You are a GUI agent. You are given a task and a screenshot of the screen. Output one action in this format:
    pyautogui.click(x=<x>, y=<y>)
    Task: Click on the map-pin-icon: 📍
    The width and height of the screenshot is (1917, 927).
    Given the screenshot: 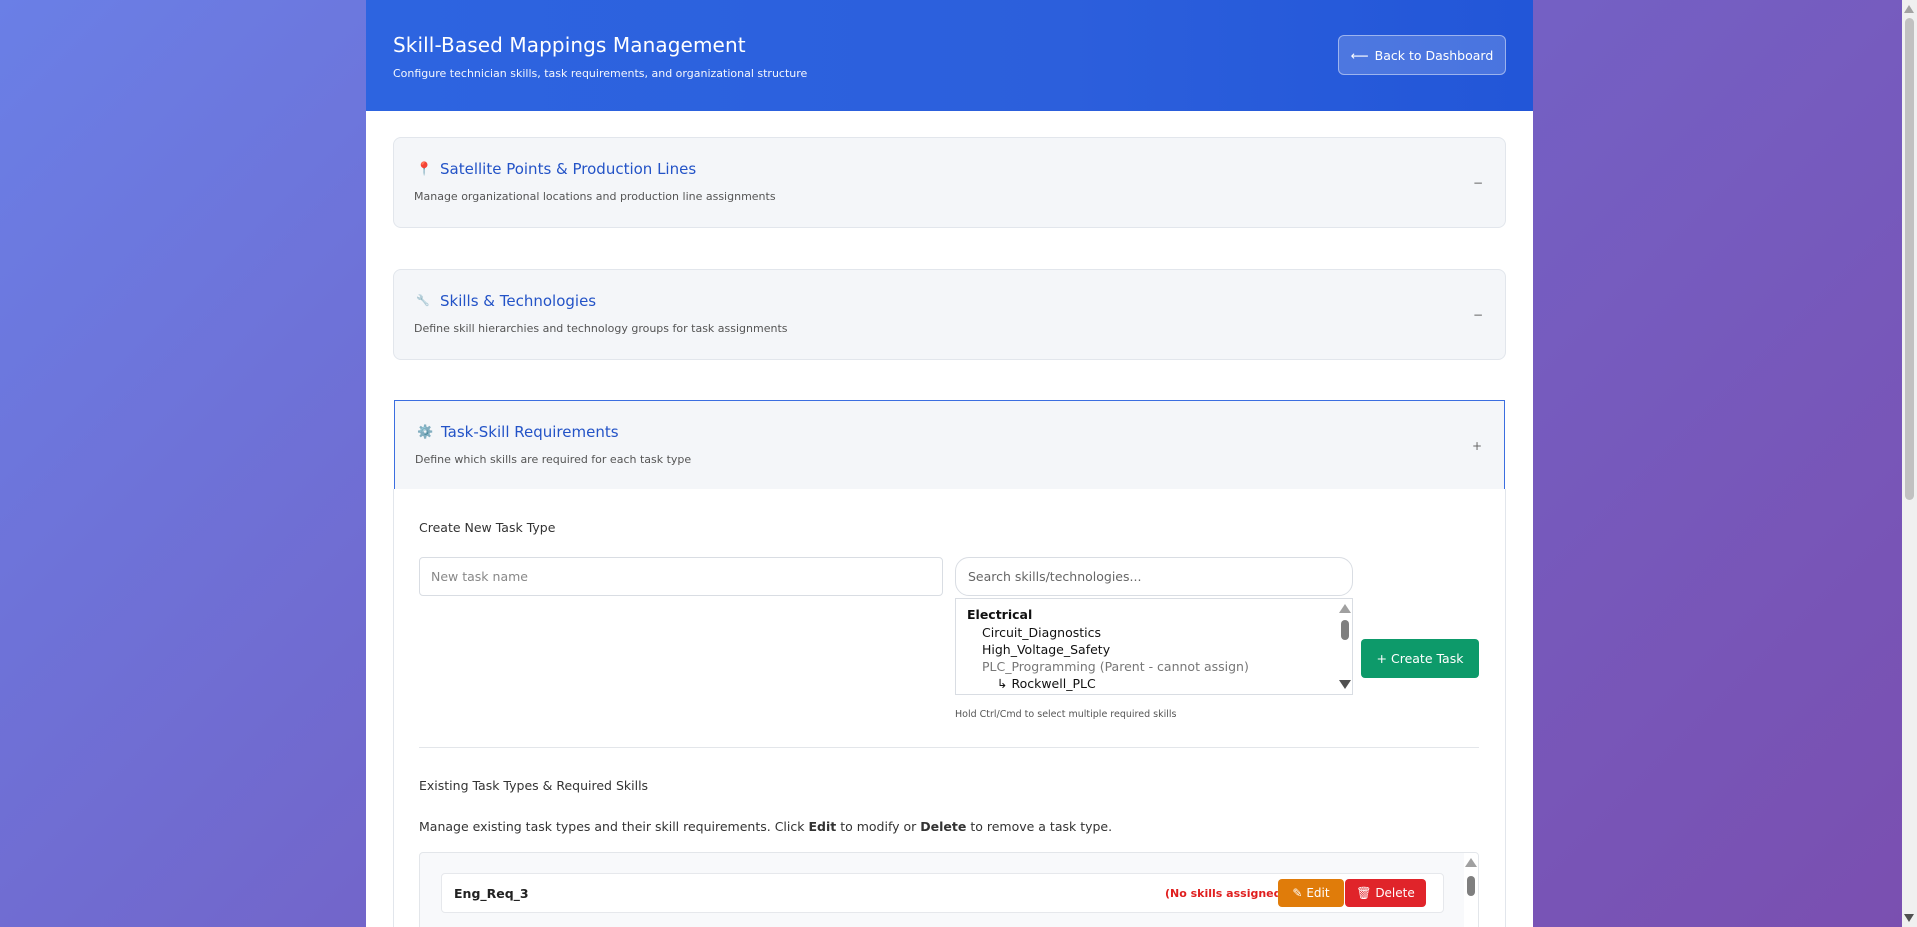 What is the action you would take?
    pyautogui.click(x=424, y=169)
    